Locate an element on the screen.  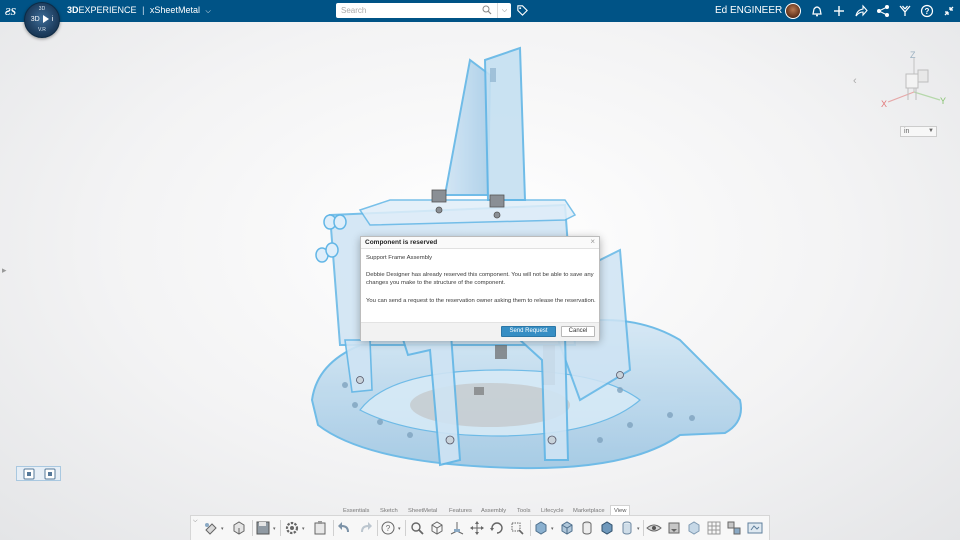
orientation-triad: Z X Y is located at coordinates (914, 79).